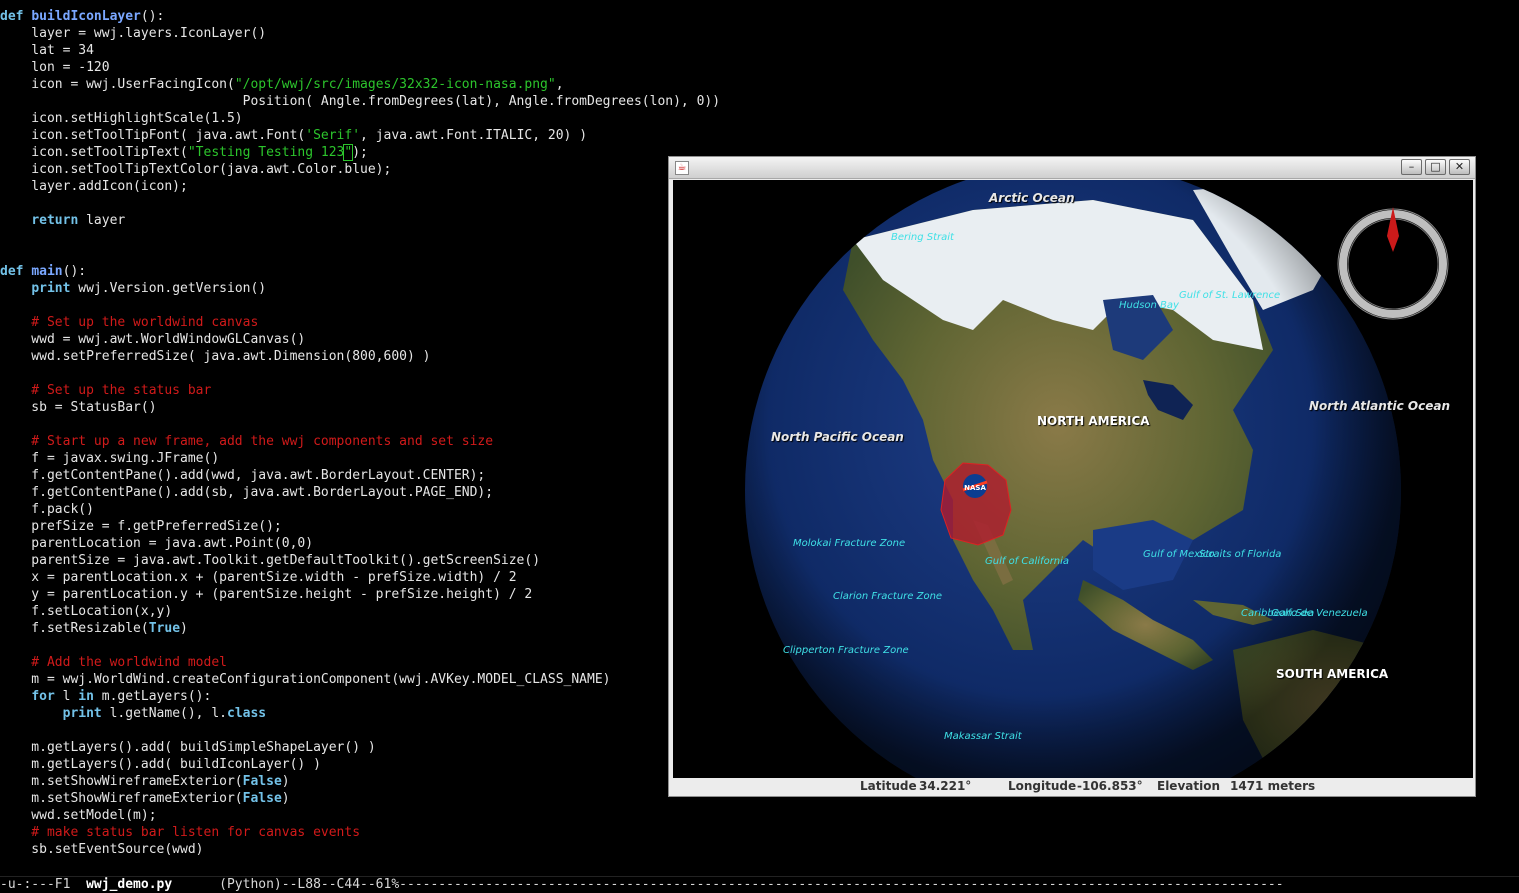  I want to click on code-token: );, so click(360, 152).